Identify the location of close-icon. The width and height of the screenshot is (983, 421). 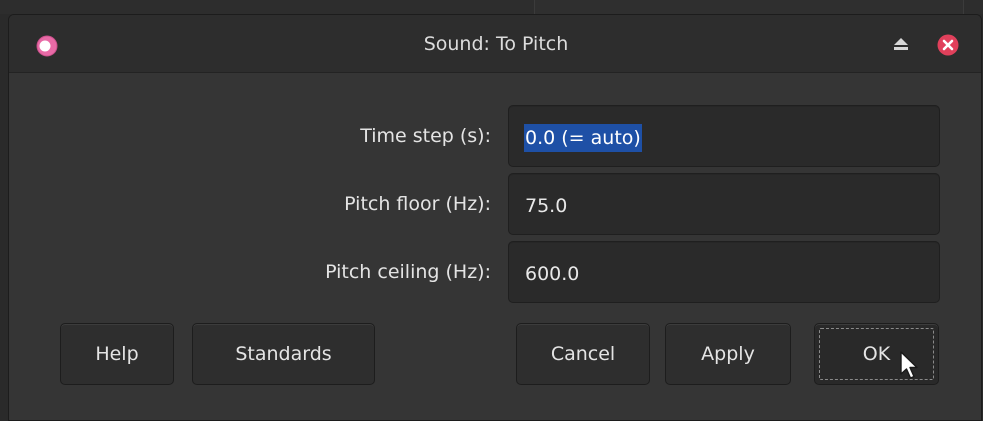
(948, 45).